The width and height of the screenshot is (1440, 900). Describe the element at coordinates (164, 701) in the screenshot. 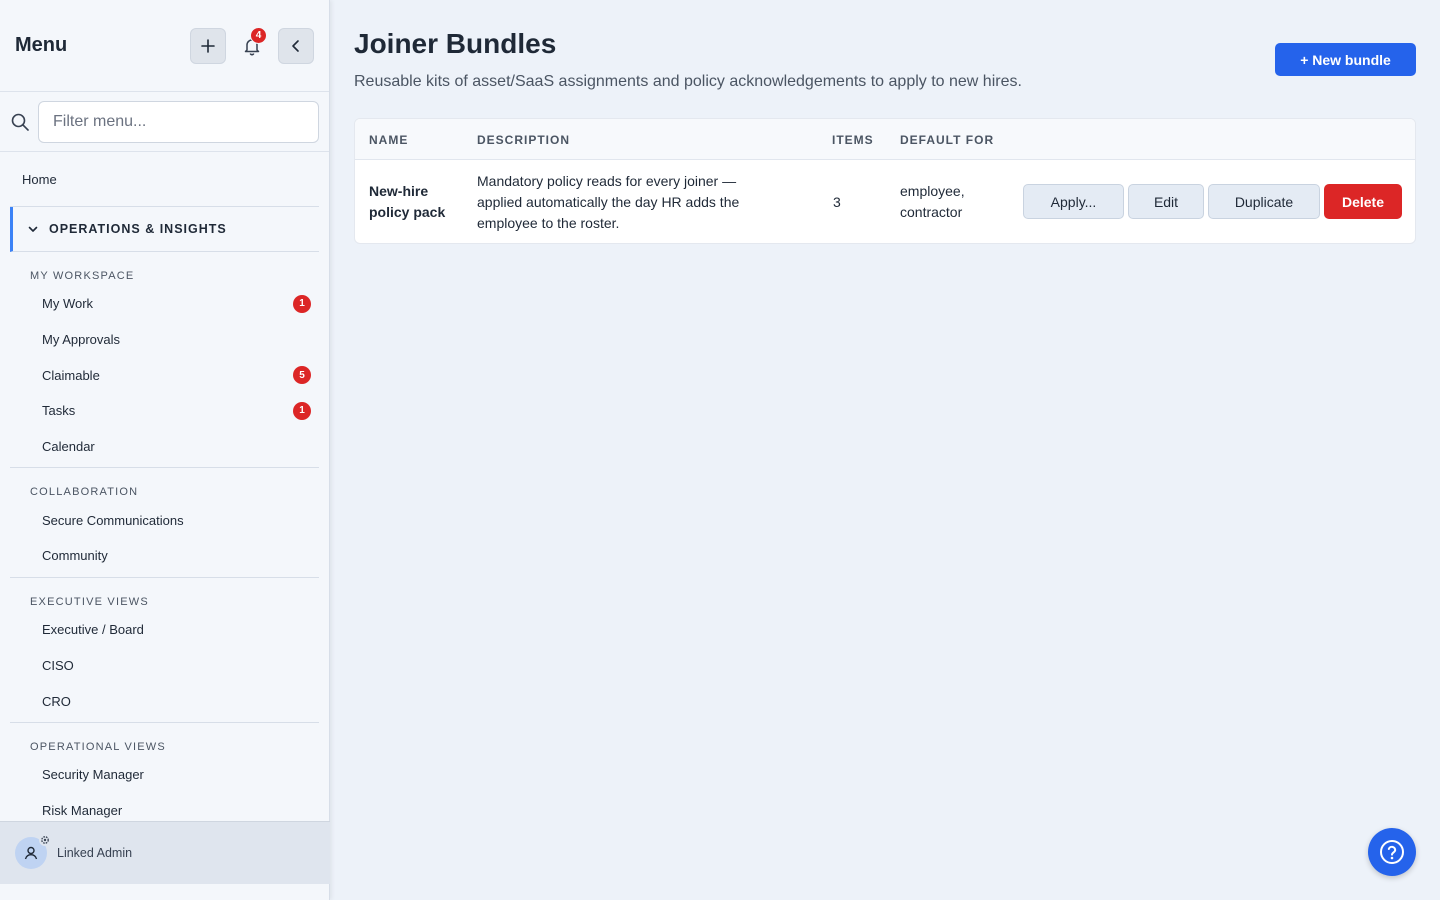

I see `sidebar-item-cro: CRO` at that location.